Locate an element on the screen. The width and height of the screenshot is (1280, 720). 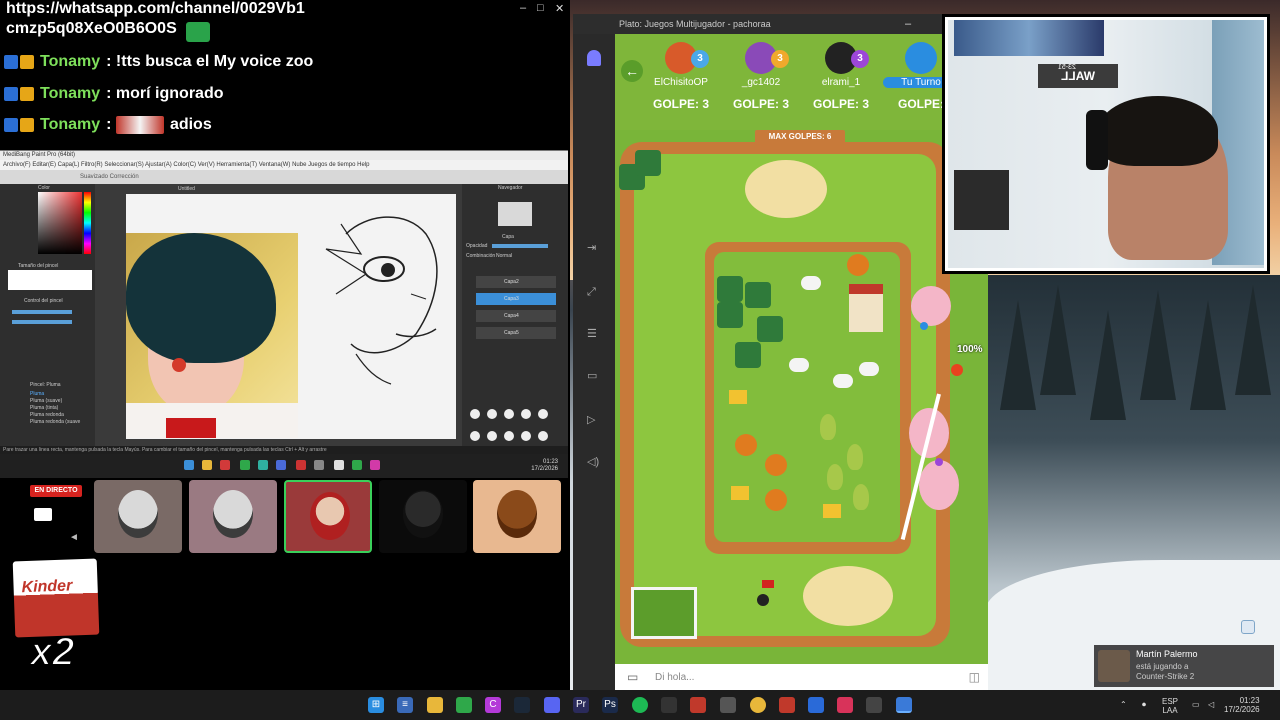
clock: 01:23 17/2/2026 is located at coordinates (1242, 705).